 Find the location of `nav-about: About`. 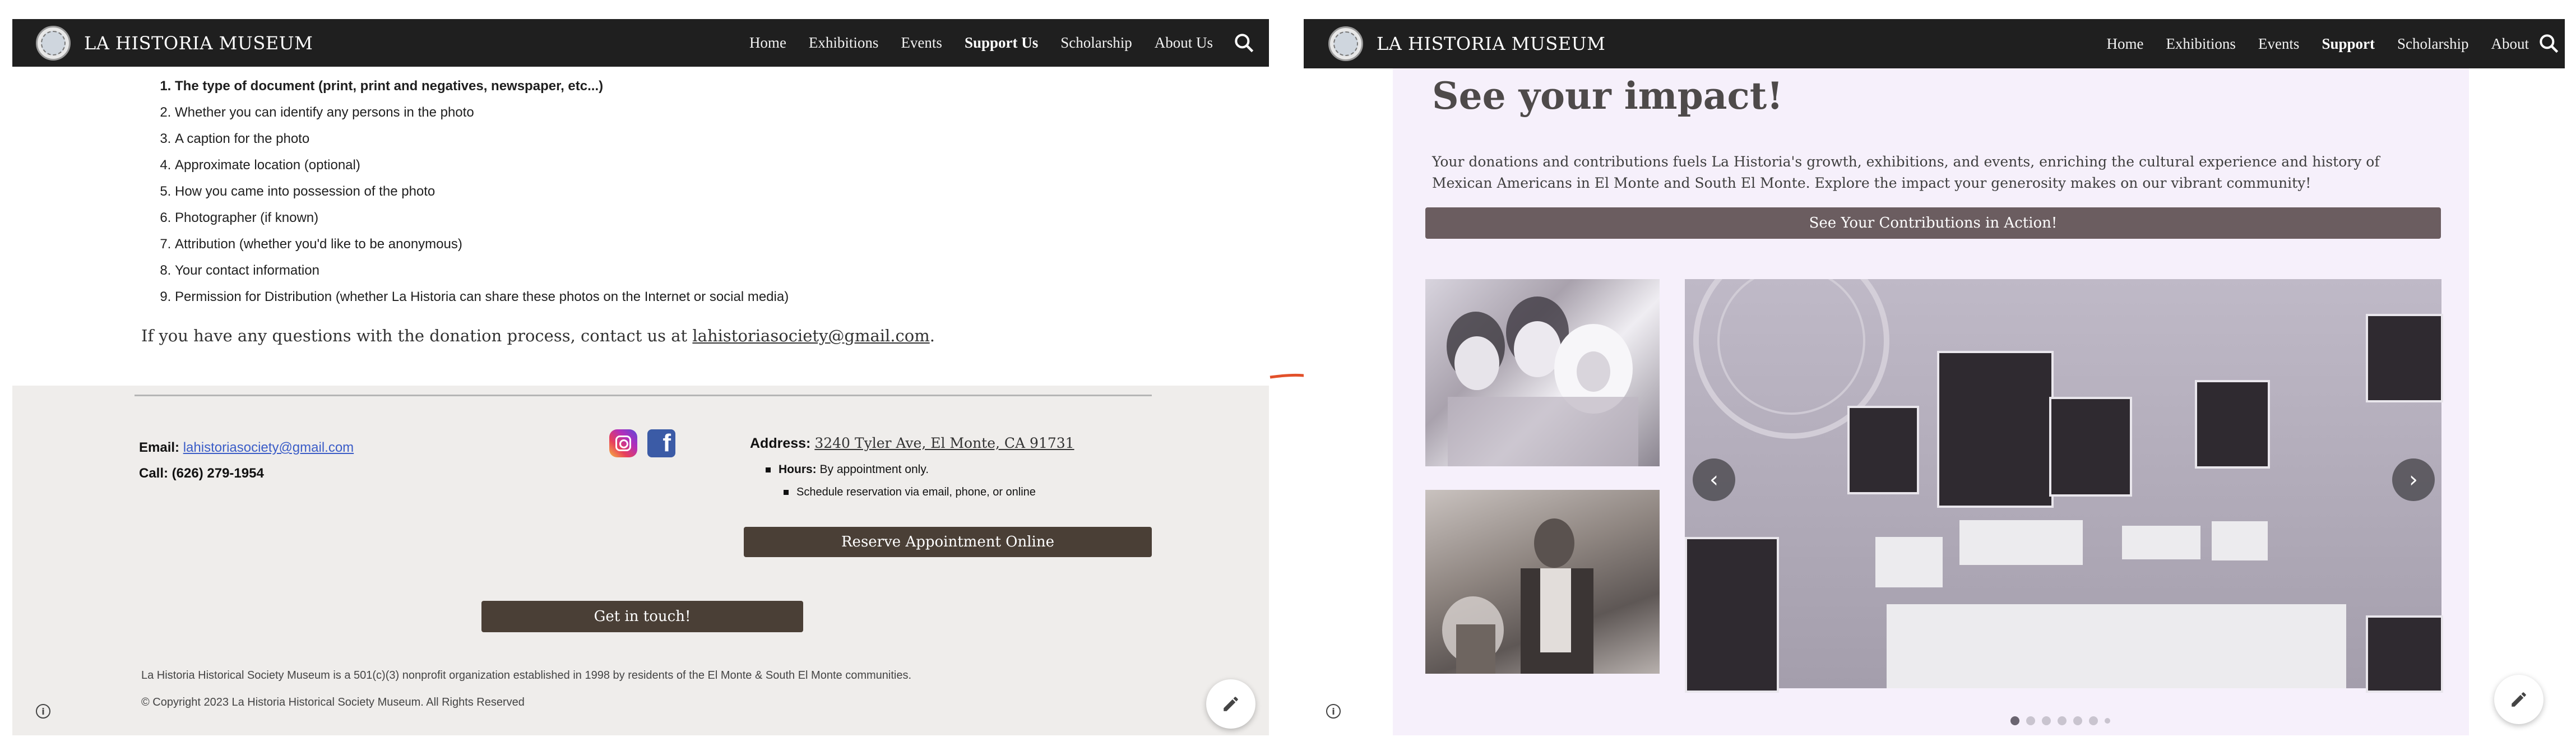

nav-about: About is located at coordinates (2510, 44).